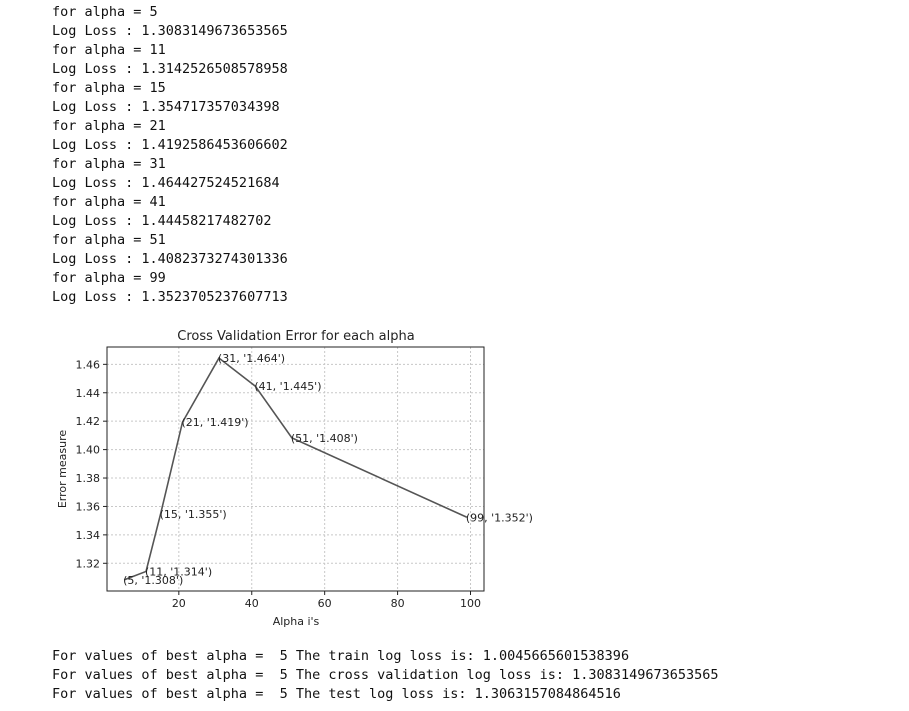 The height and width of the screenshot is (711, 909). Describe the element at coordinates (109, 240) in the screenshot. I see `log-line: for alpha = 51` at that location.